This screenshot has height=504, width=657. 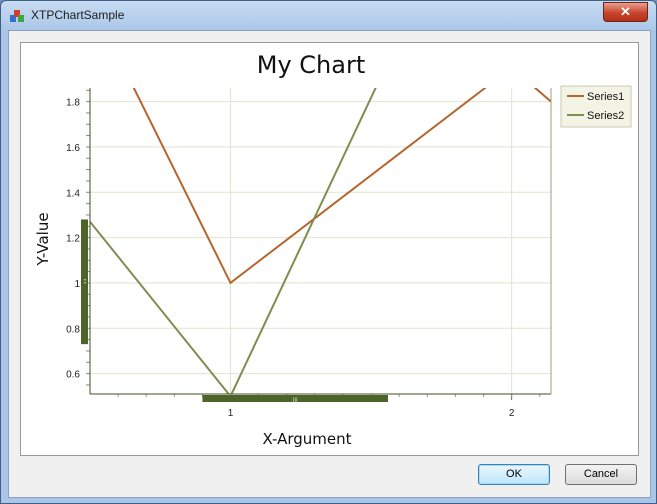 What do you see at coordinates (596, 106) in the screenshot?
I see `legend: Series1 Series2` at bounding box center [596, 106].